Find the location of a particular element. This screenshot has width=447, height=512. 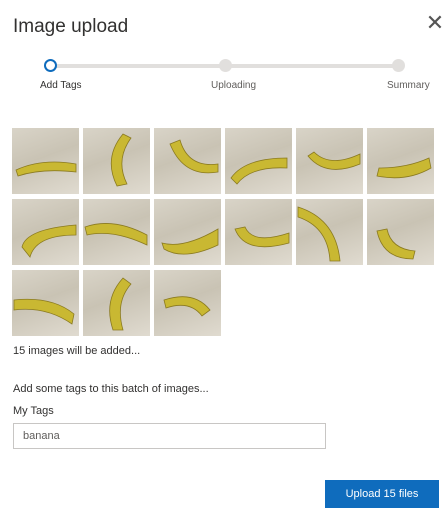

step-uploading-label: Uploading is located at coordinates (234, 85).